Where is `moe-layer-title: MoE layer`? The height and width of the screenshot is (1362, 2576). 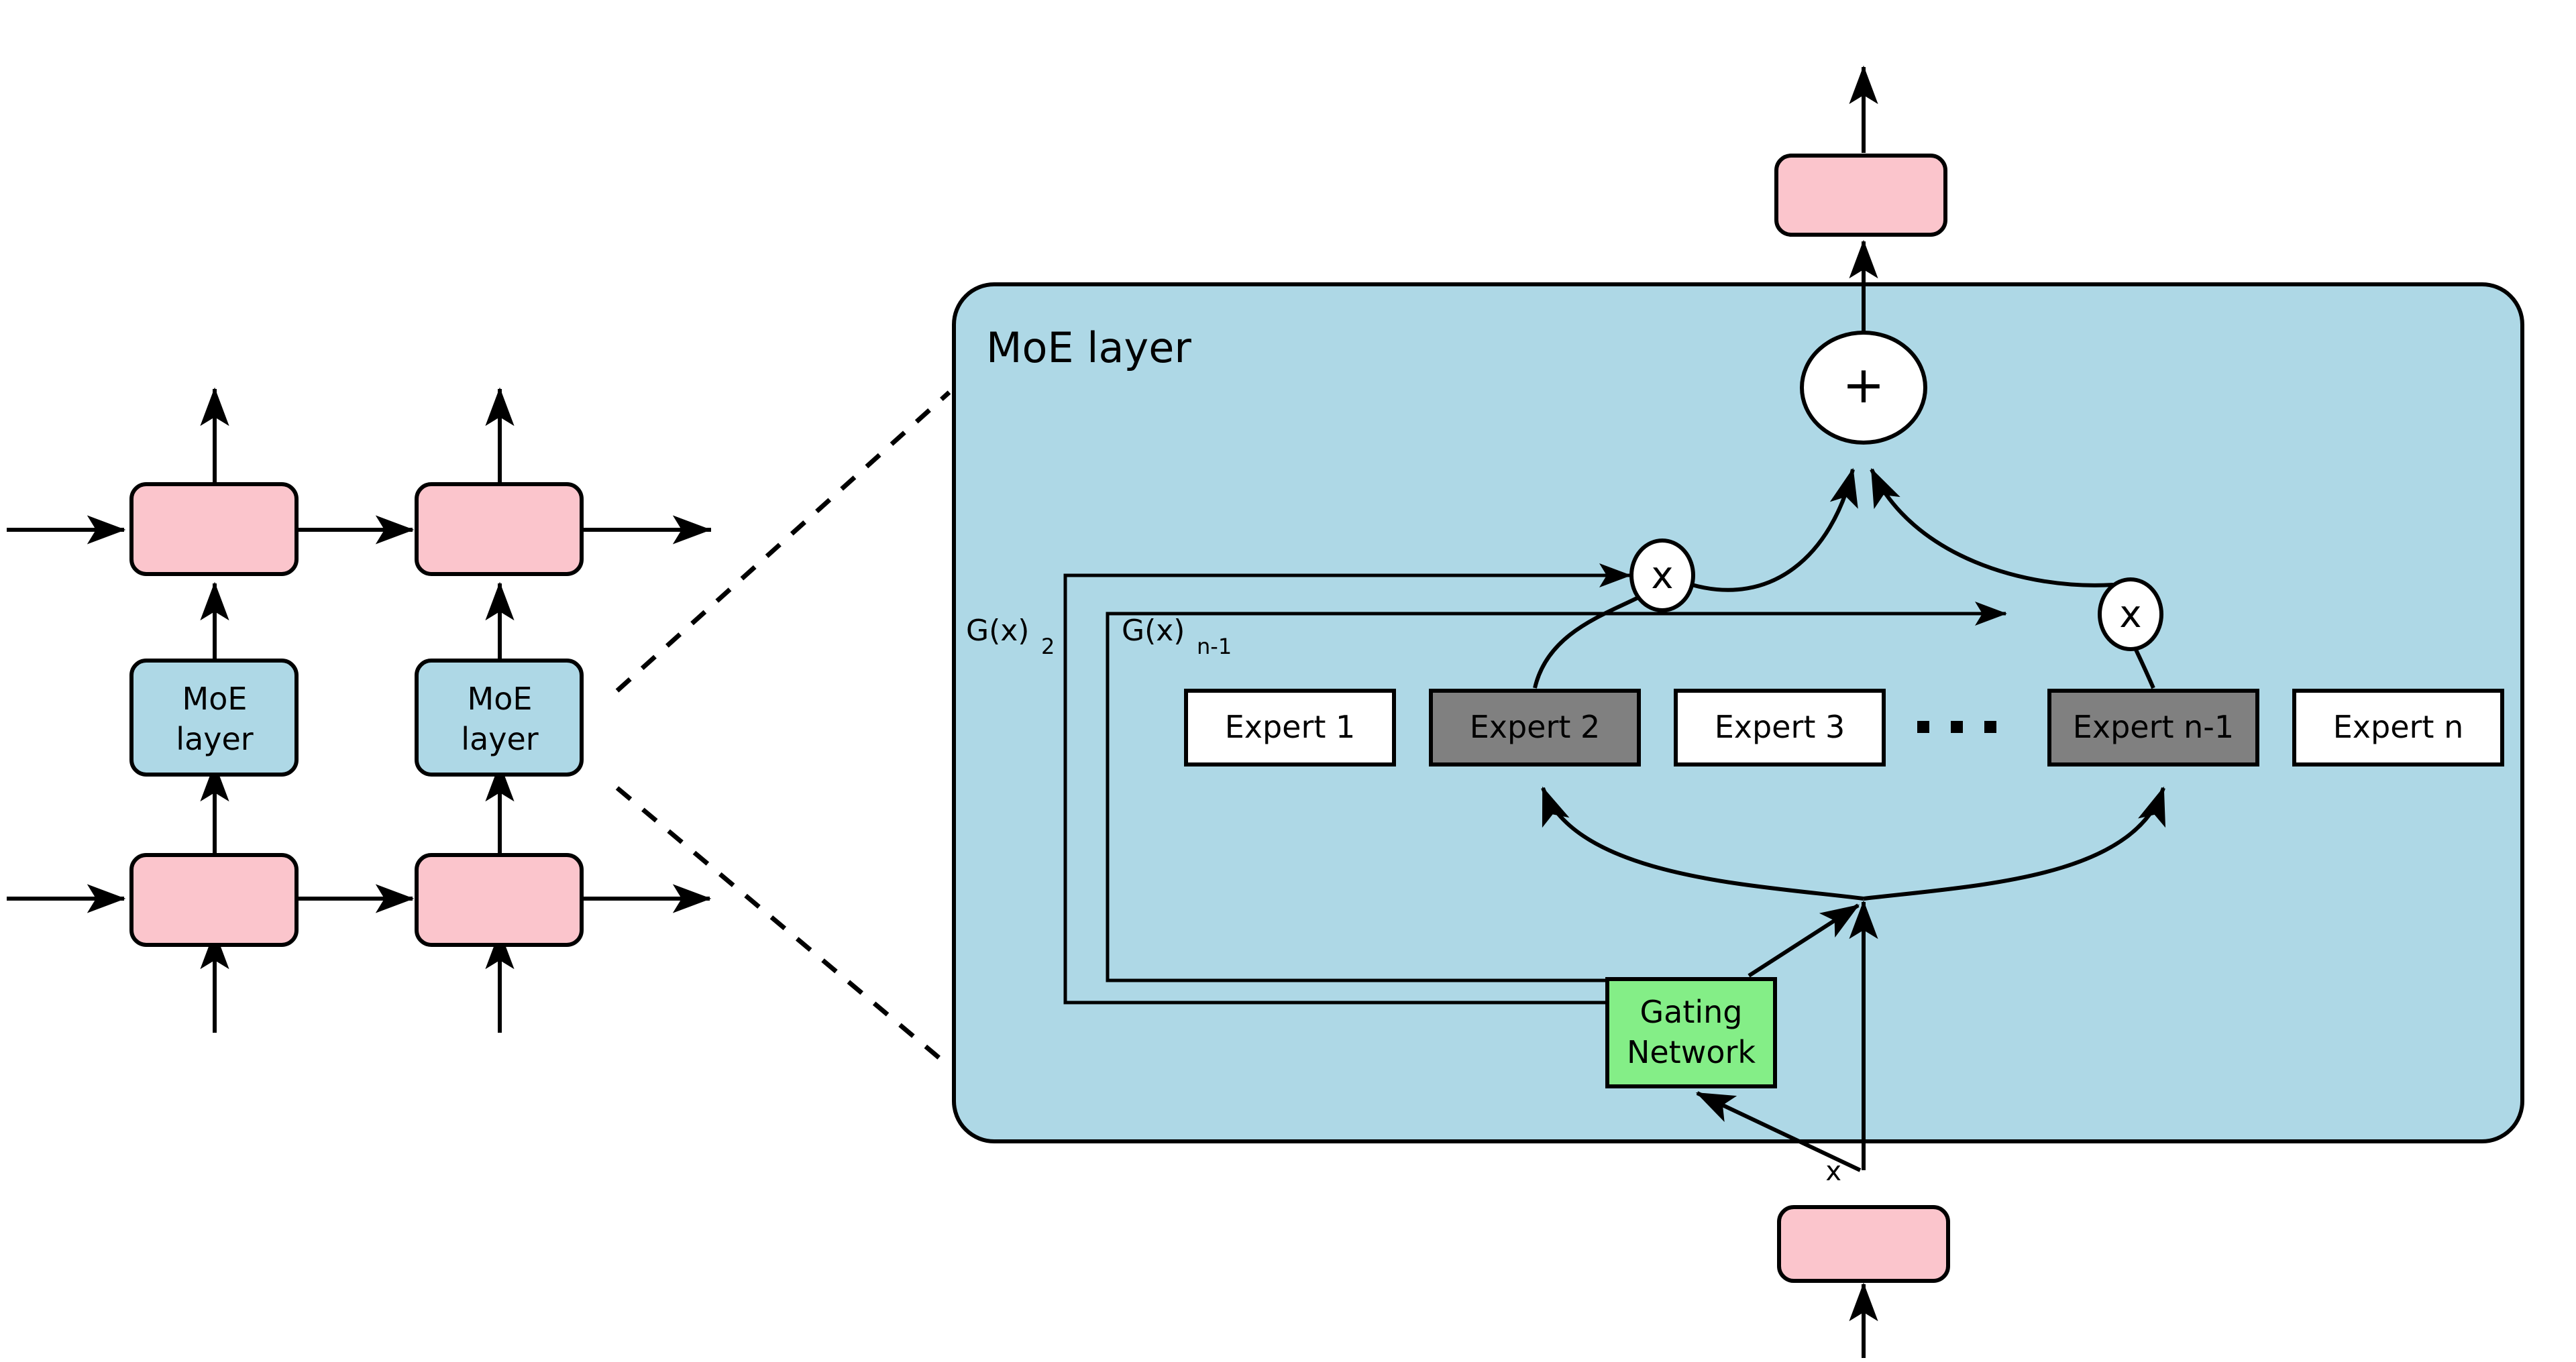
moe-layer-title: MoE layer is located at coordinates (1088, 348).